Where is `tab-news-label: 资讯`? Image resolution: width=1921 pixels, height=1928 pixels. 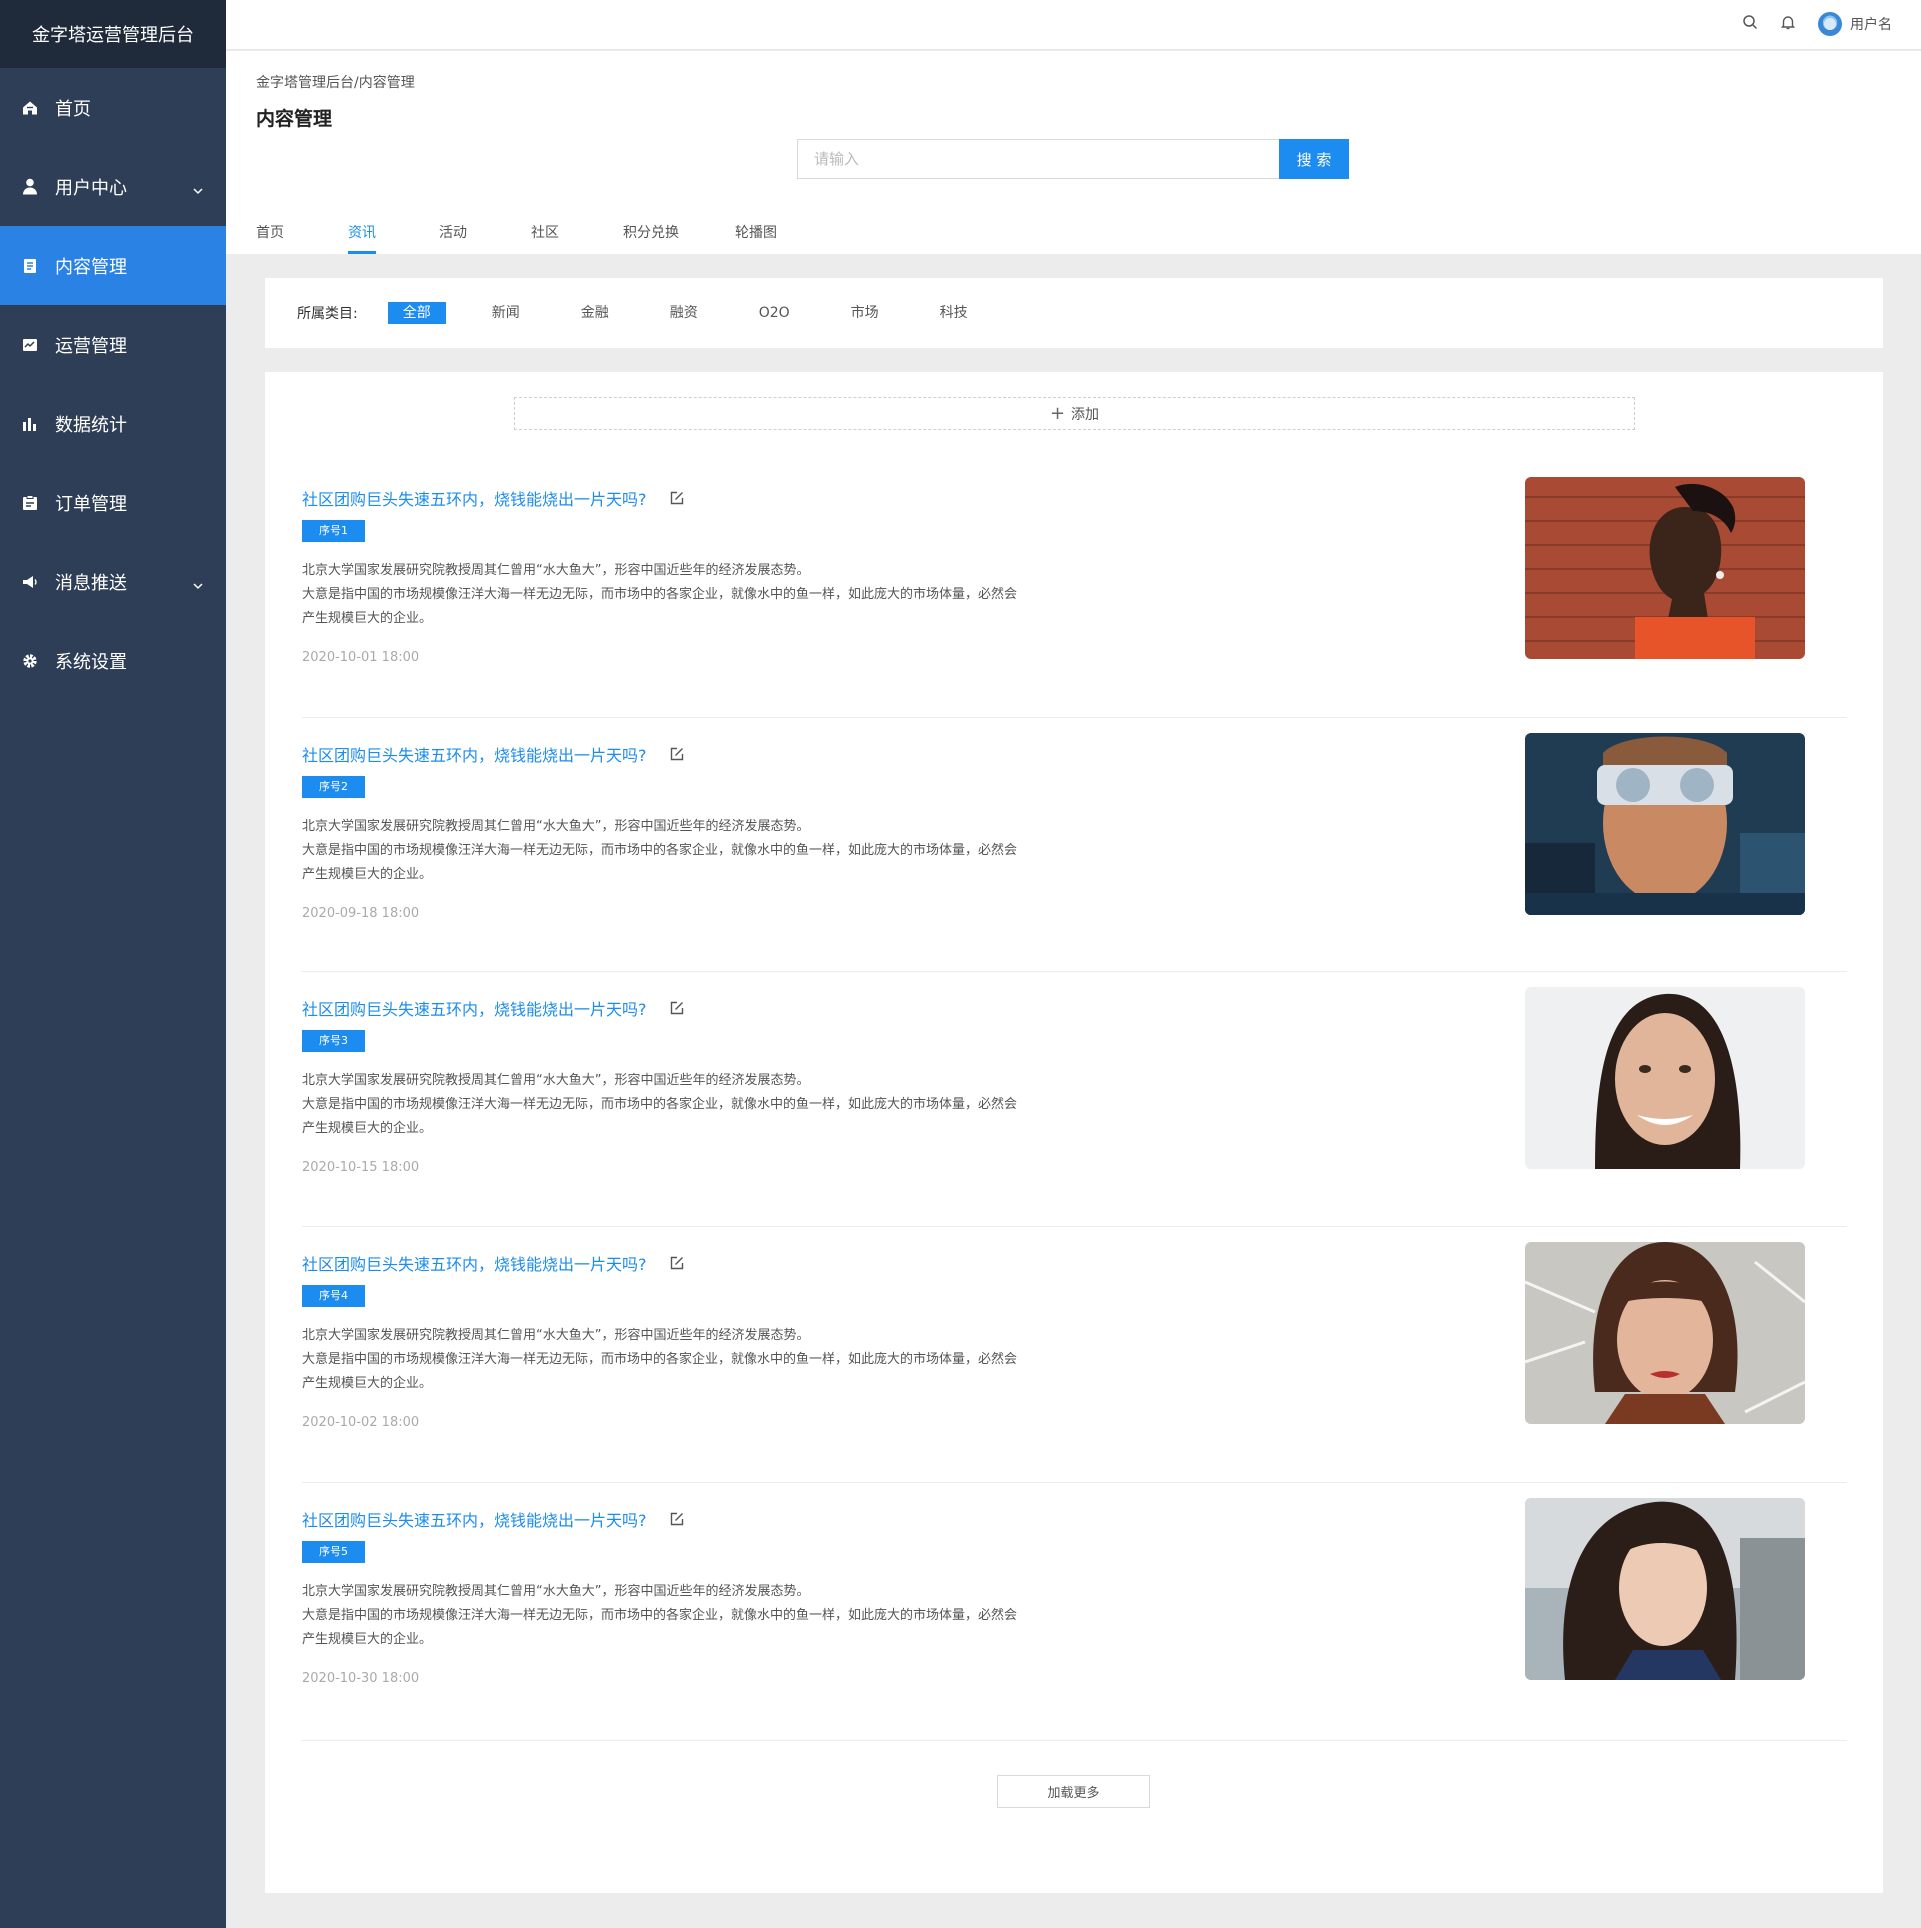
tab-news-label: 资讯 is located at coordinates (362, 238).